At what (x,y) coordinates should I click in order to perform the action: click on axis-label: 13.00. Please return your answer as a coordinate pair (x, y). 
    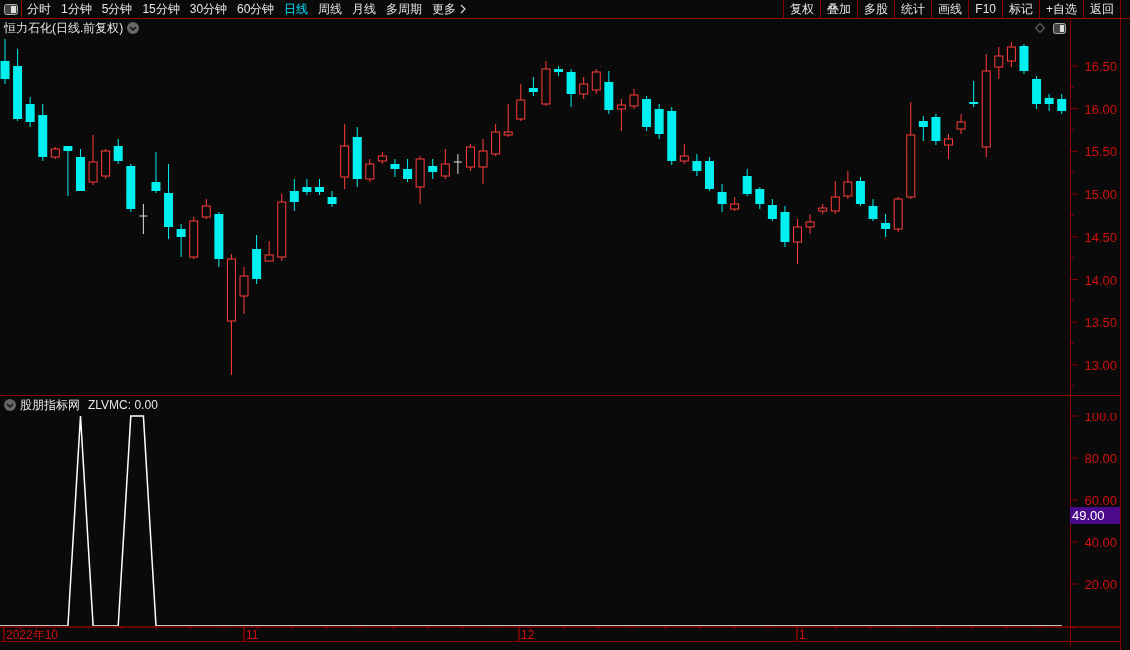
    Looking at the image, I should click on (1100, 365).